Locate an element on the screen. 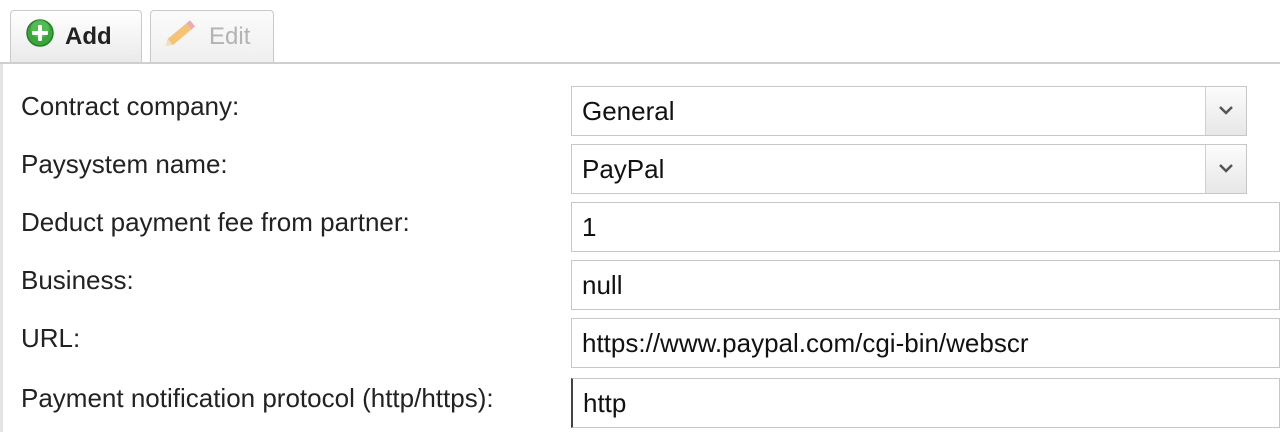 The image size is (1280, 432). contract-company-select: General is located at coordinates (909, 111).